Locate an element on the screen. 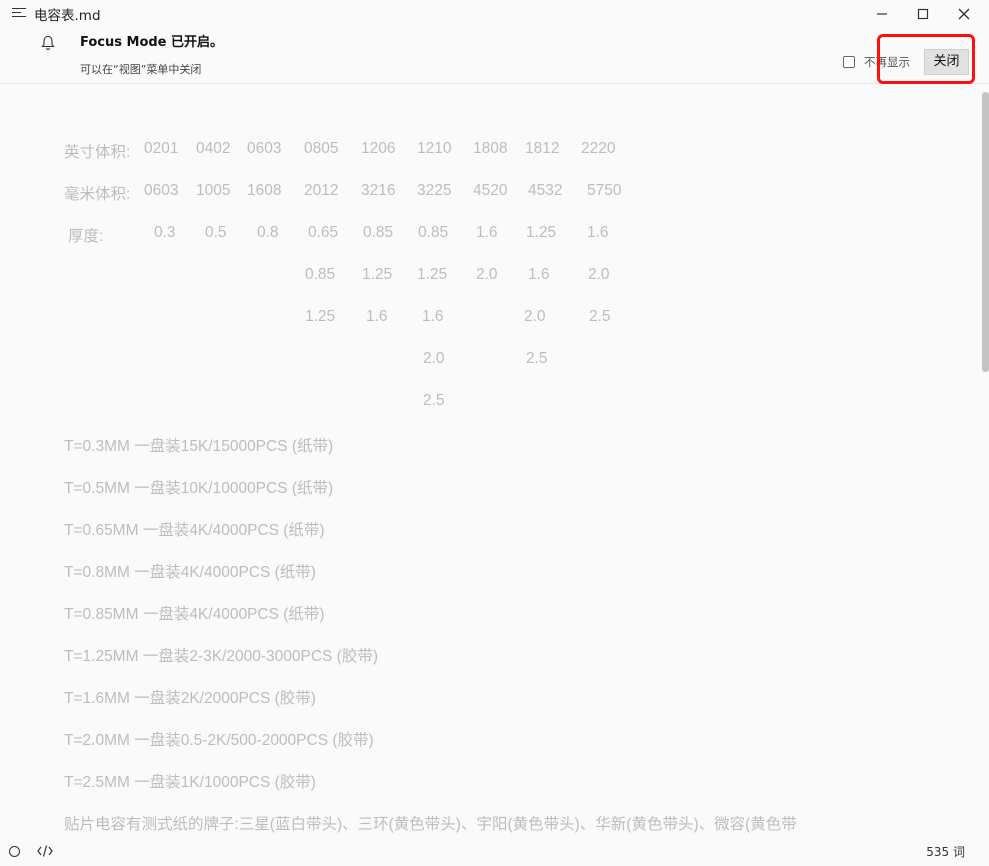 This screenshot has height=866, width=989. mm-value: 1005 is located at coordinates (213, 190).